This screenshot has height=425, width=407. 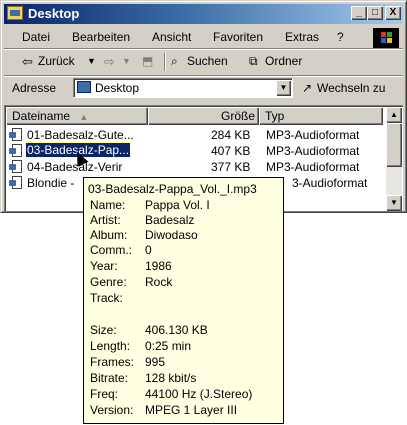 What do you see at coordinates (109, 62) in the screenshot?
I see `forward-arrow-icon: ⇨` at bounding box center [109, 62].